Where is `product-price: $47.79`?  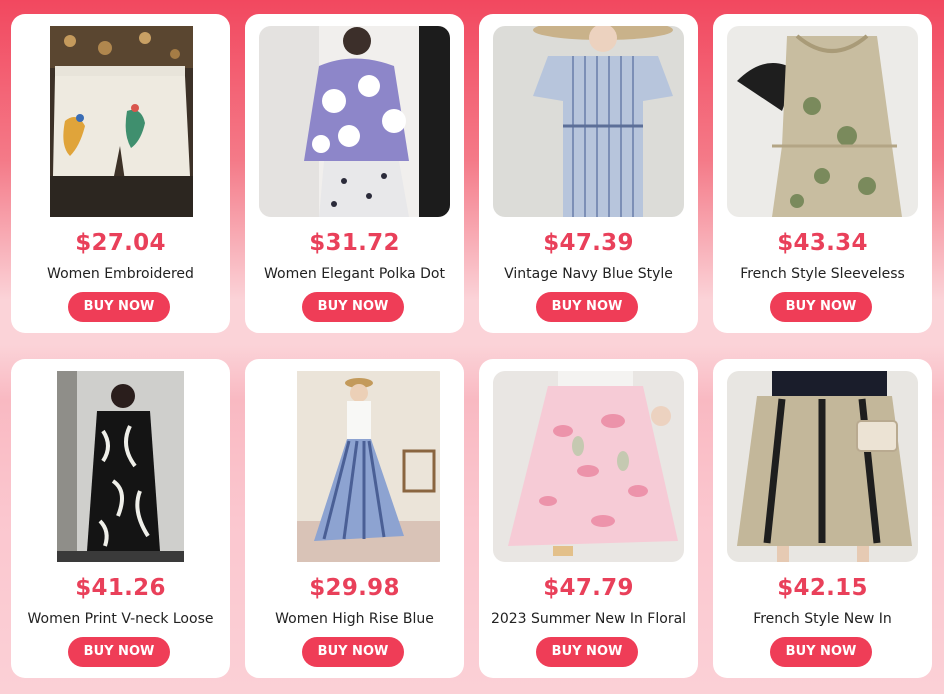 product-price: $47.79 is located at coordinates (588, 588).